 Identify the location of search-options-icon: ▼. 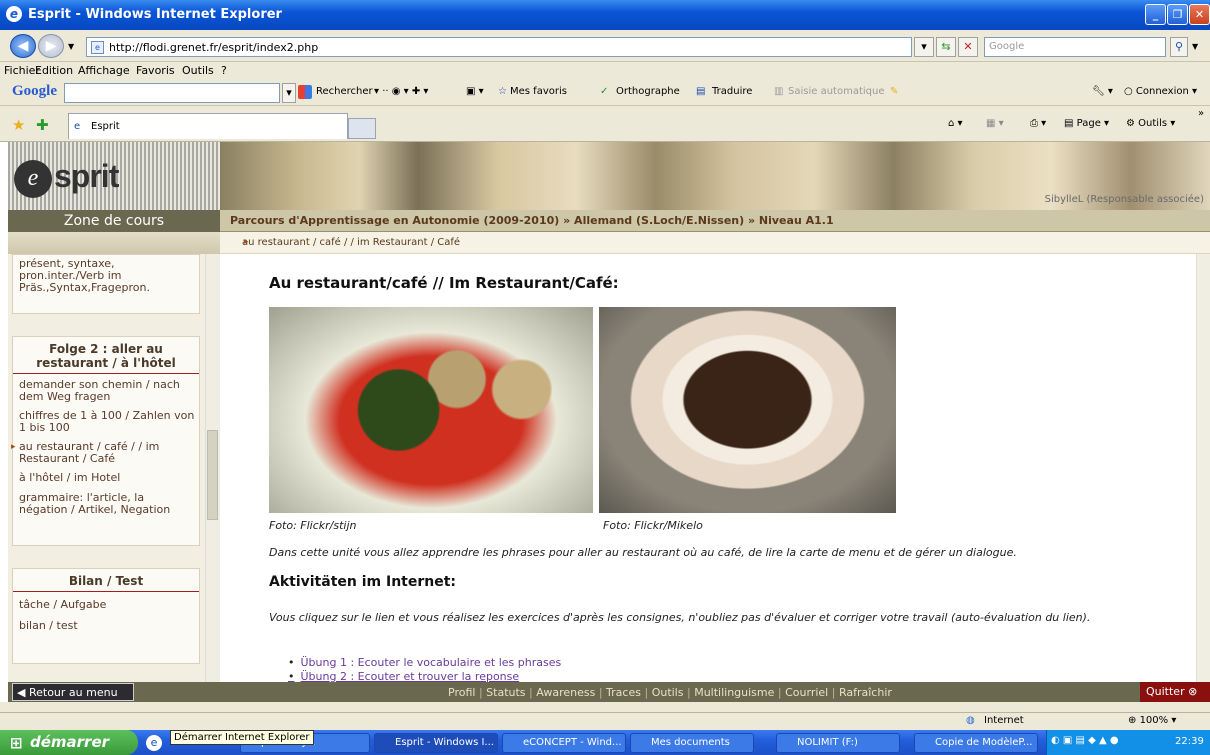
(1195, 46).